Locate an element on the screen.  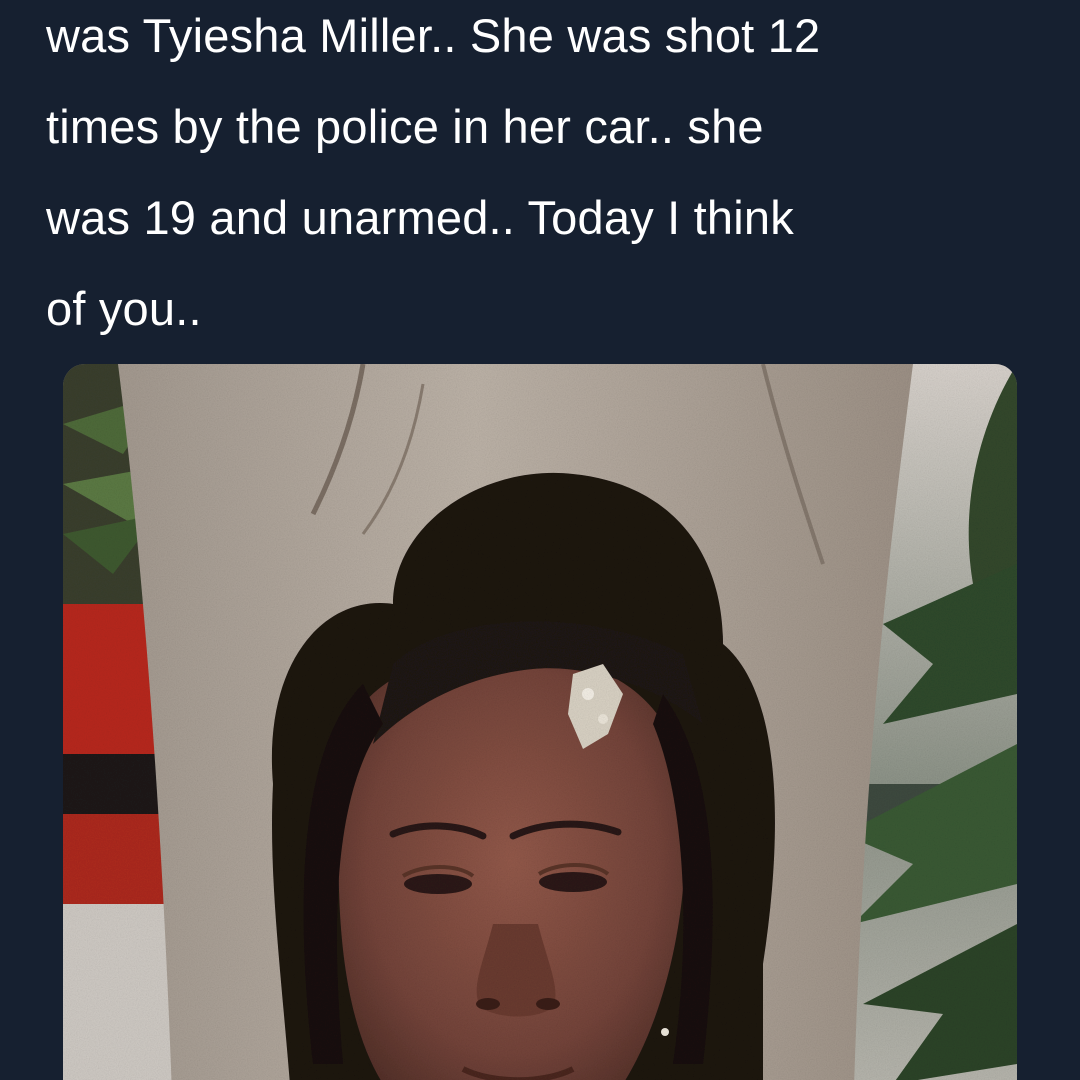
right-eye is located at coordinates (573, 882).